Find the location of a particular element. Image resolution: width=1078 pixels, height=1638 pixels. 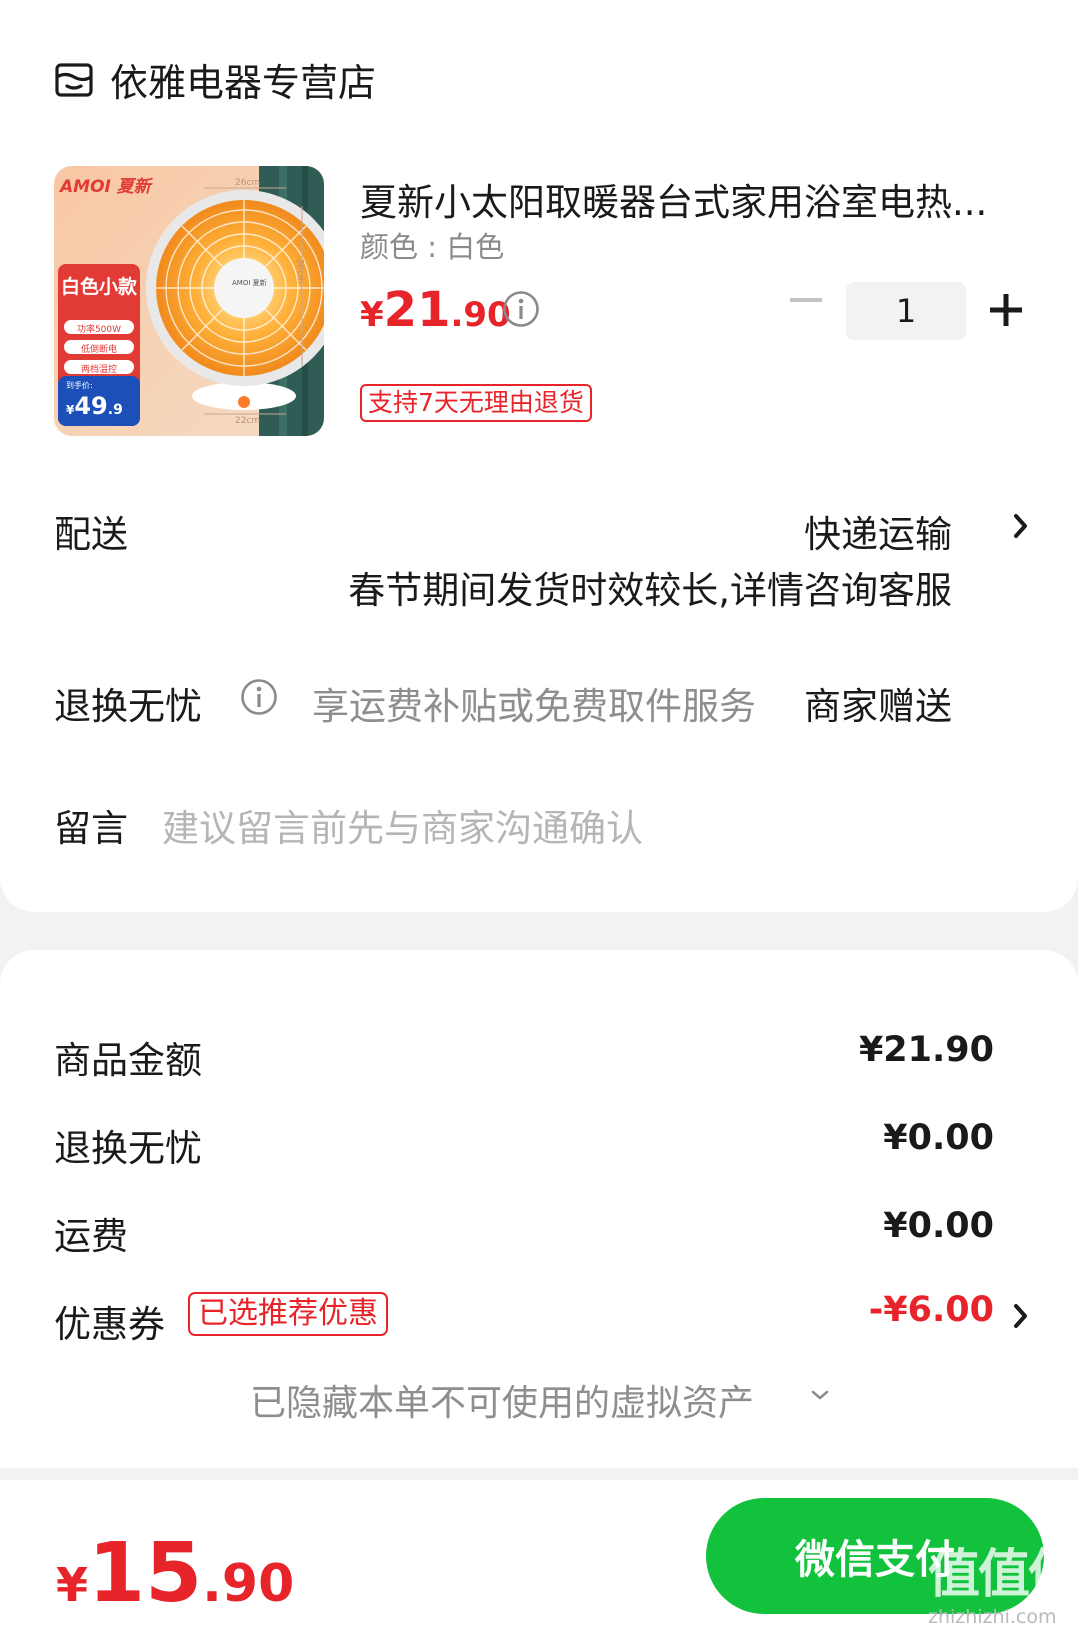

watermark: 值值值 is located at coordinates (1003, 1575).